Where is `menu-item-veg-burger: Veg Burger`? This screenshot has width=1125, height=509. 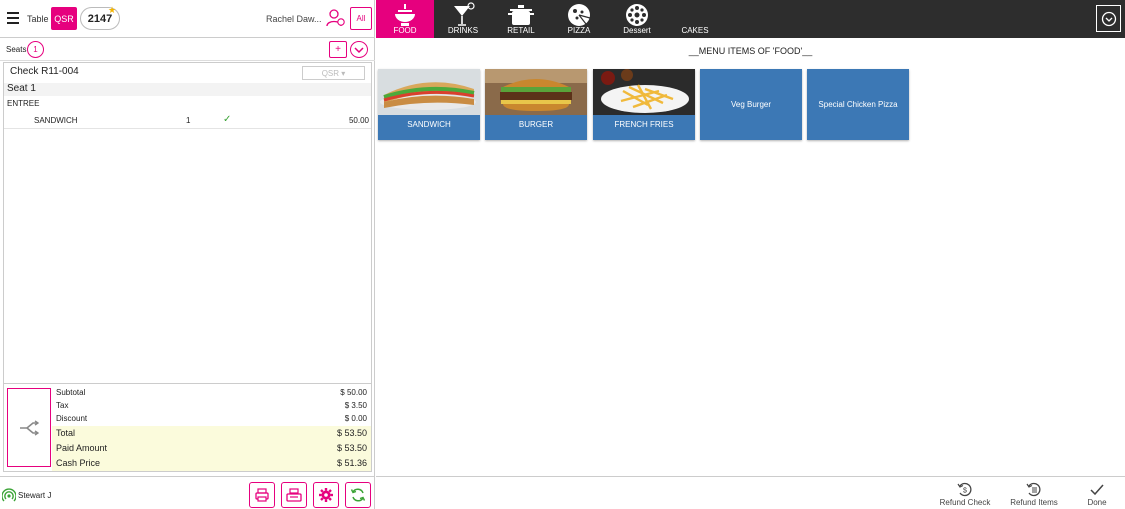
menu-item-veg-burger: Veg Burger is located at coordinates (751, 104).